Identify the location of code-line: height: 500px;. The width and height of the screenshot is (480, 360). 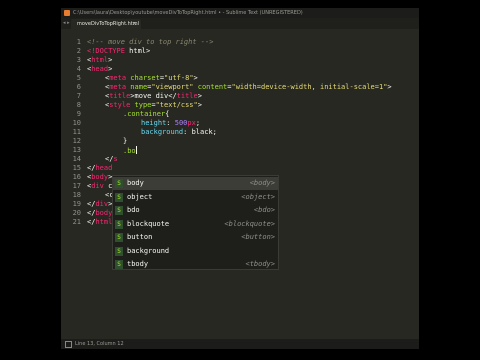
(170, 123).